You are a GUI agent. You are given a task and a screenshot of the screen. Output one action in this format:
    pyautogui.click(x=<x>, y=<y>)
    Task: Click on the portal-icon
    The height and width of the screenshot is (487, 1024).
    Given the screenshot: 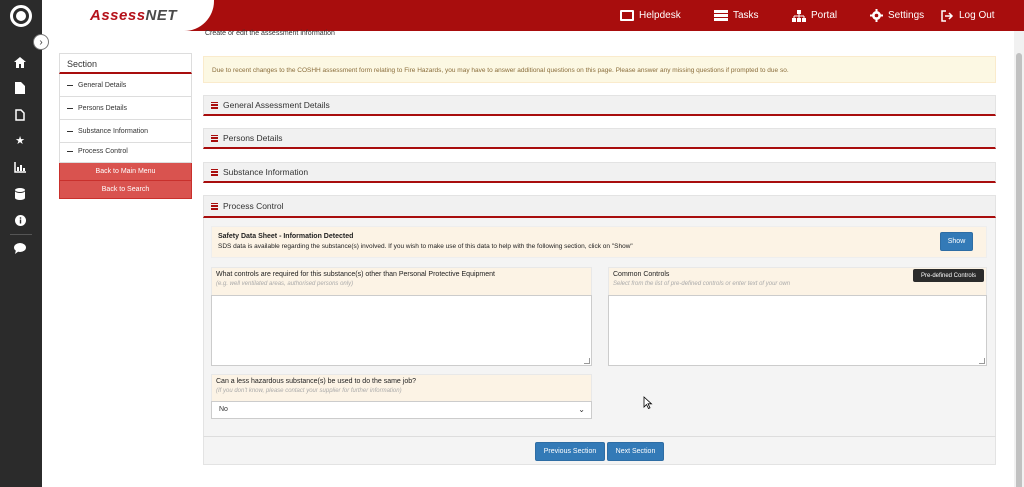 What is the action you would take?
    pyautogui.click(x=799, y=15)
    